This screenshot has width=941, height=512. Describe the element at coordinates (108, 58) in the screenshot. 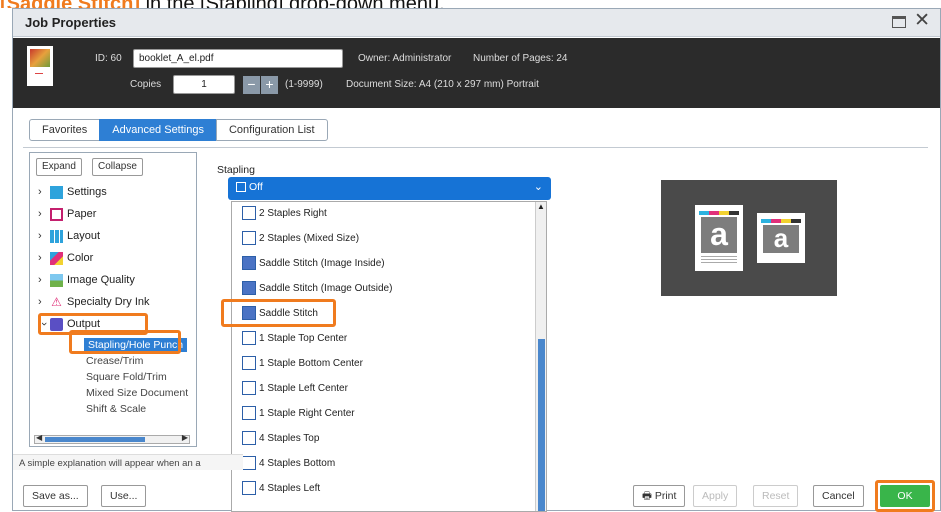

I see `job-id: ID: 60` at that location.